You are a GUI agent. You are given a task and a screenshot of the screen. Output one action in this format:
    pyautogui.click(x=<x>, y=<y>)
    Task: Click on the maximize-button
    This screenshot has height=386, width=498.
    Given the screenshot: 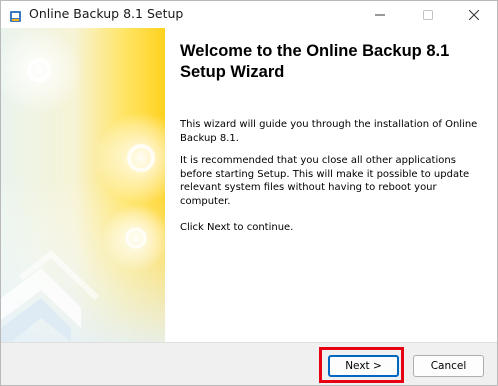 What is the action you would take?
    pyautogui.click(x=428, y=14)
    